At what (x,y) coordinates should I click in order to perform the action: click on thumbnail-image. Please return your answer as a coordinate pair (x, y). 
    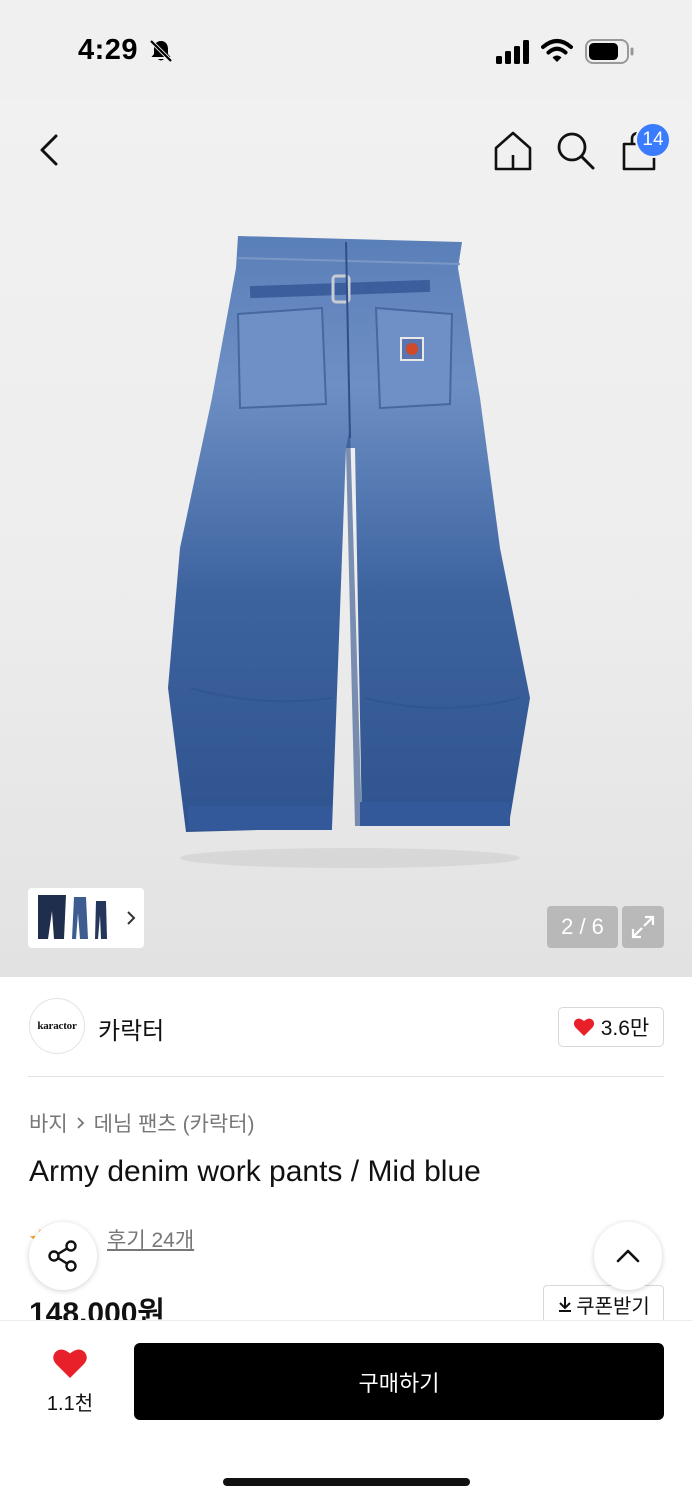
    Looking at the image, I should click on (73, 918).